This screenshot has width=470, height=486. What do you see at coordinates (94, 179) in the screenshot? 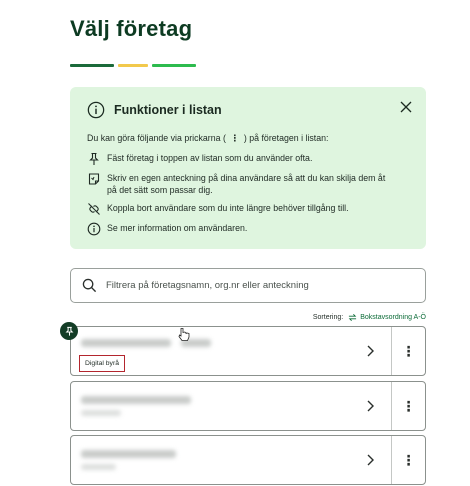
I see `note-icon` at bounding box center [94, 179].